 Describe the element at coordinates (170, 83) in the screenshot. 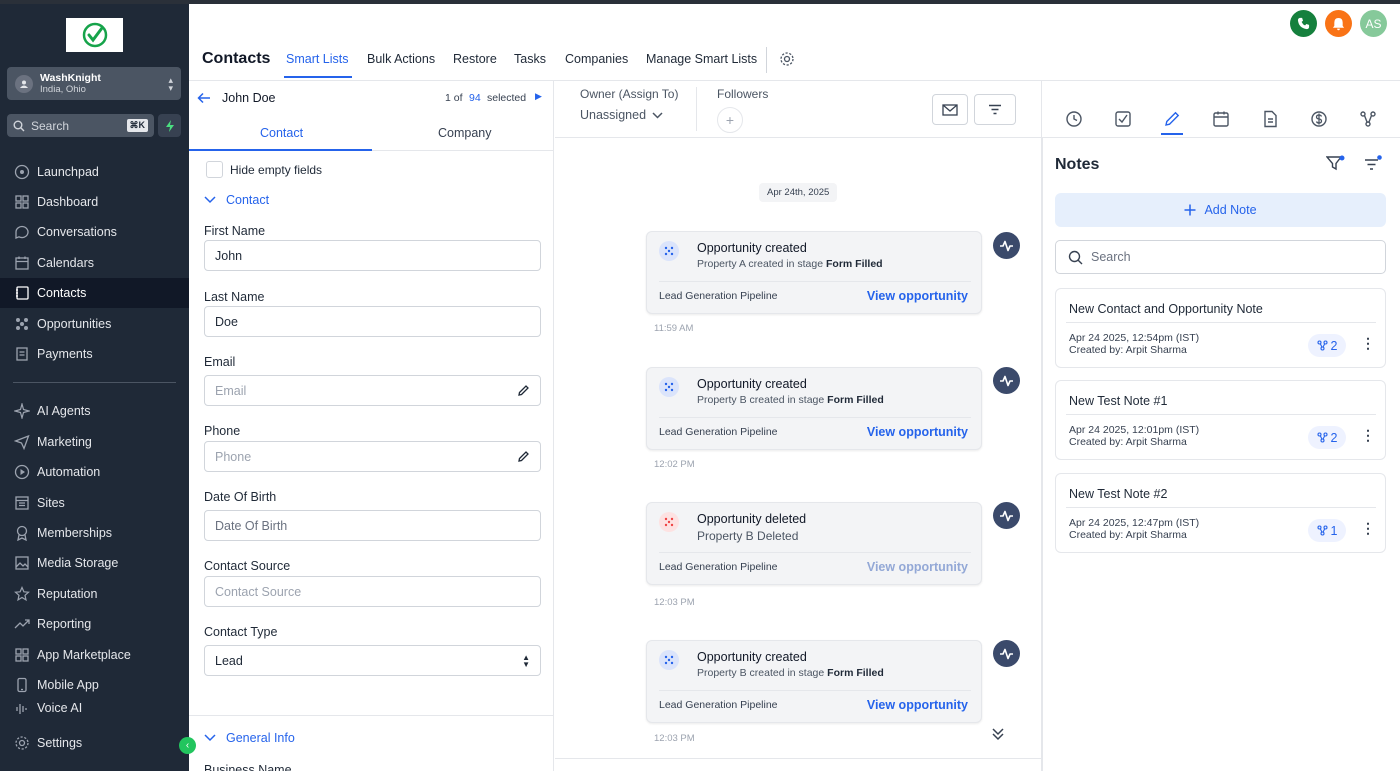

I see `chevron-updown-icon: ▴ ▾` at that location.